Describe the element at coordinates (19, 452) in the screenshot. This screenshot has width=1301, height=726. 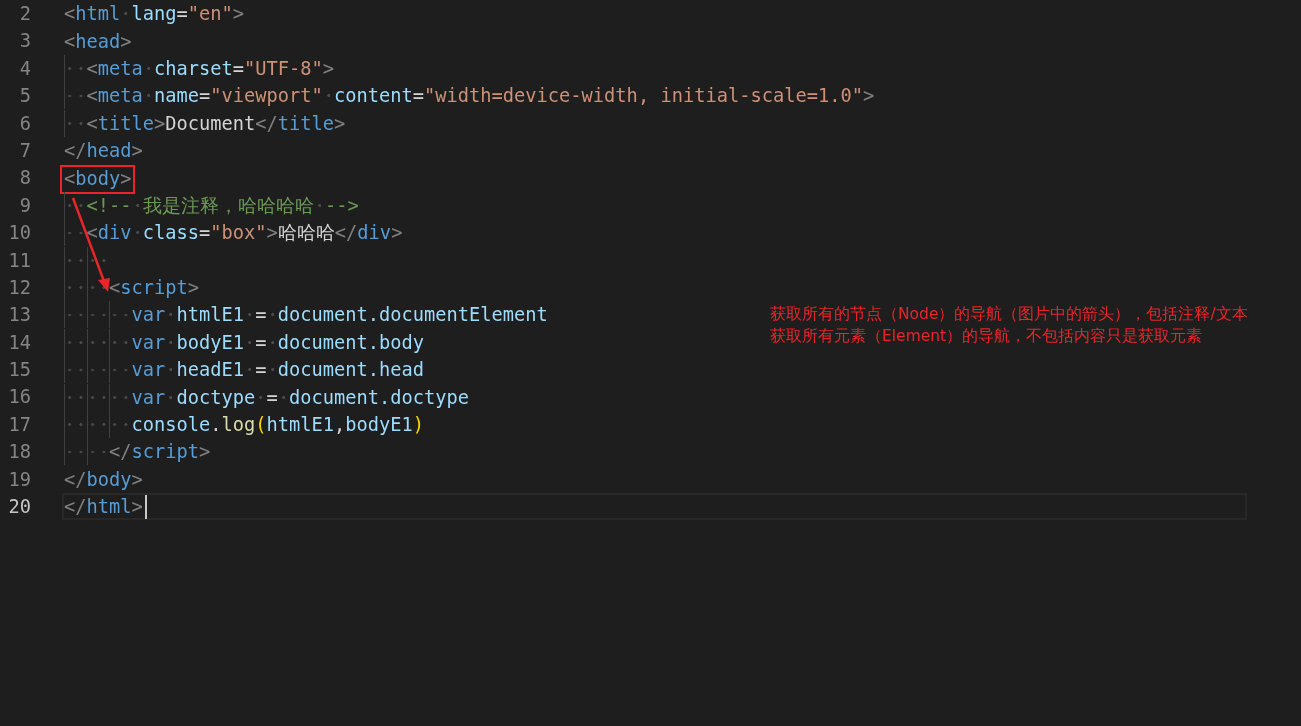
I see `line-number: 18` at that location.